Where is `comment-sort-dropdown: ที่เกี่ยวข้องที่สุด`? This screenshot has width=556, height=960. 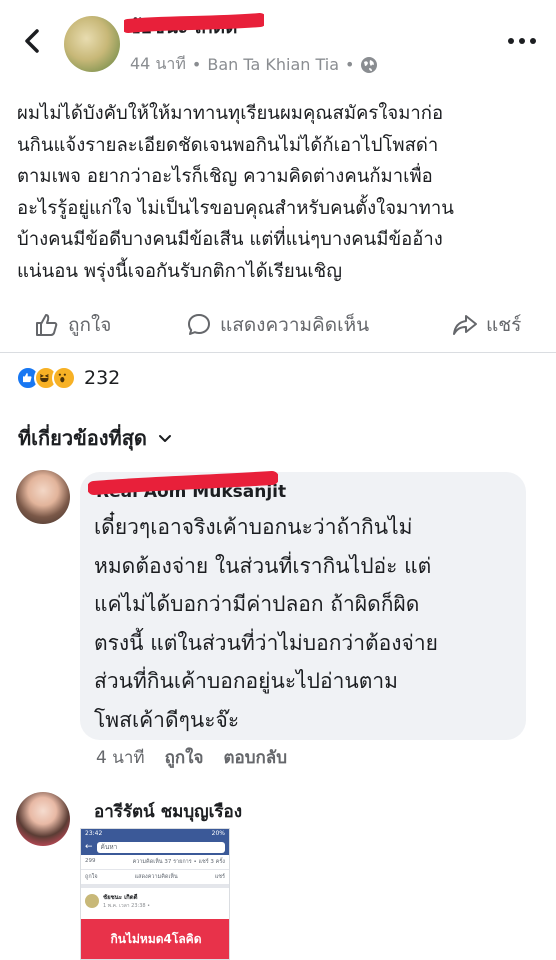
comment-sort-dropdown: ที่เกี่ยวข้องที่สุด is located at coordinates (95, 438).